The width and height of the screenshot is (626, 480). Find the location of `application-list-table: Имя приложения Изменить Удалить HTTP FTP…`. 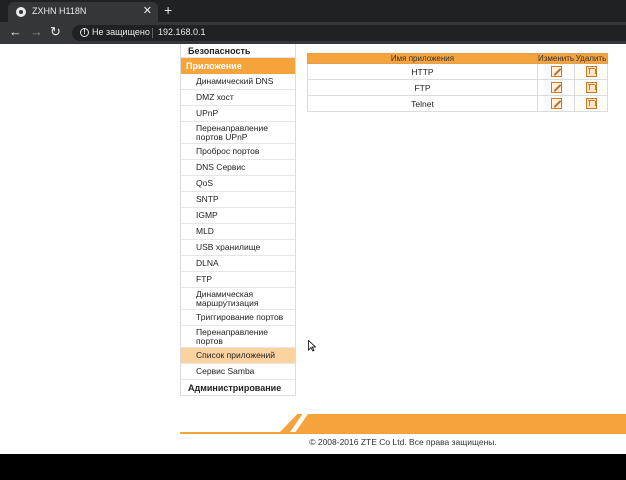

application-list-table: Имя приложения Изменить Удалить HTTP FTP… is located at coordinates (457, 82).